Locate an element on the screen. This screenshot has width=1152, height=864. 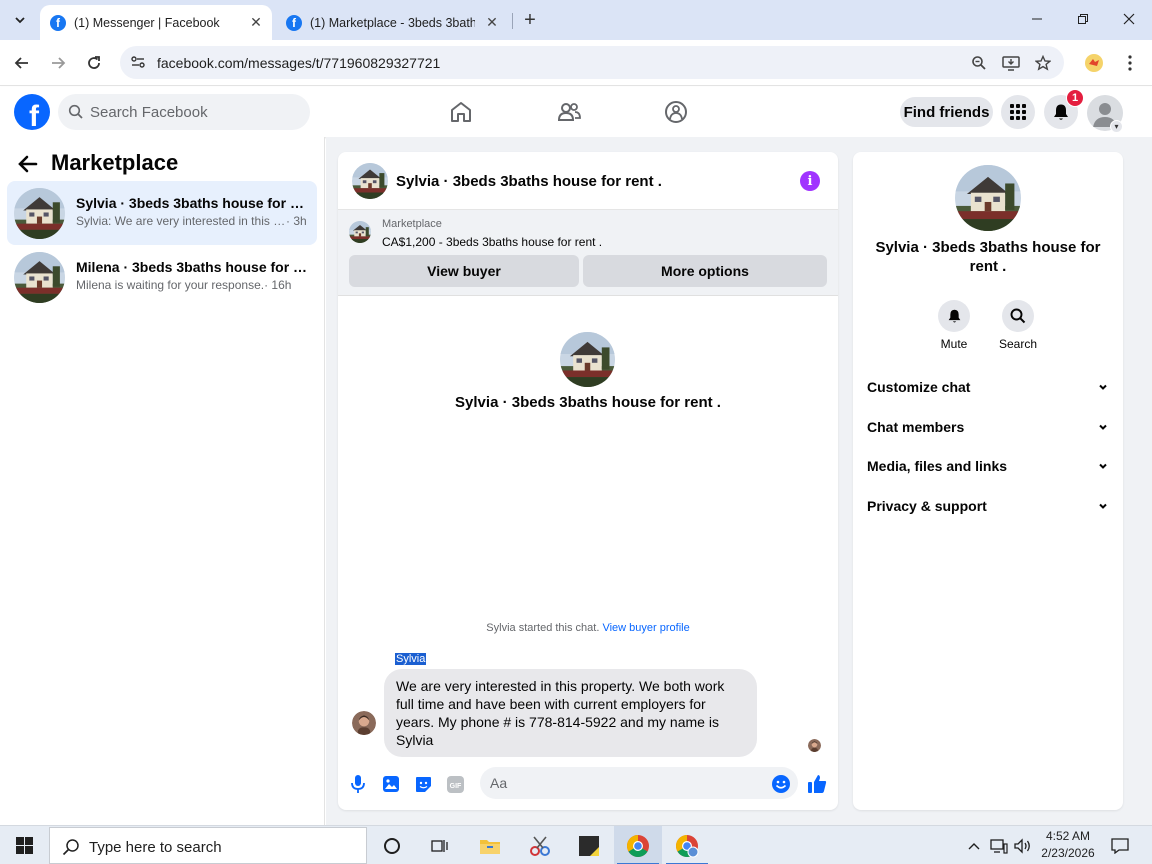
chevron-up-icon is located at coordinates (974, 845).